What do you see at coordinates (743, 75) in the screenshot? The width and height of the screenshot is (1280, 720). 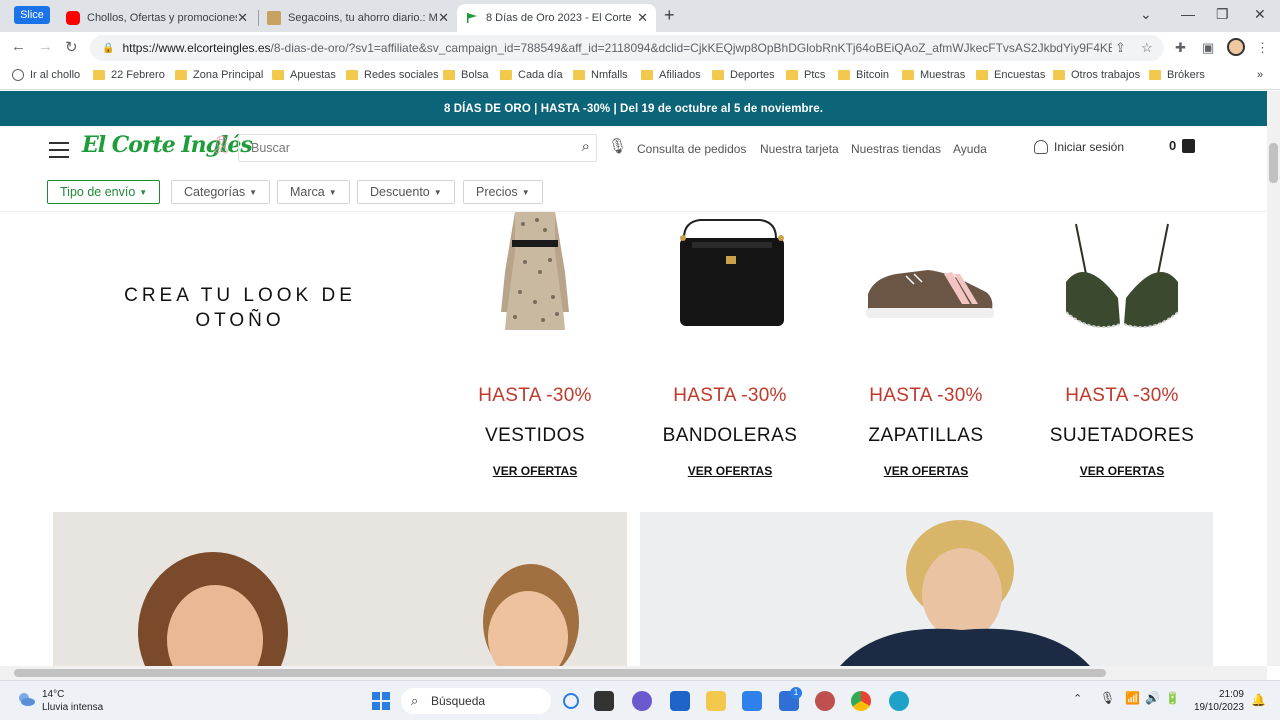 I see `bookmark-folder: Deportes` at bounding box center [743, 75].